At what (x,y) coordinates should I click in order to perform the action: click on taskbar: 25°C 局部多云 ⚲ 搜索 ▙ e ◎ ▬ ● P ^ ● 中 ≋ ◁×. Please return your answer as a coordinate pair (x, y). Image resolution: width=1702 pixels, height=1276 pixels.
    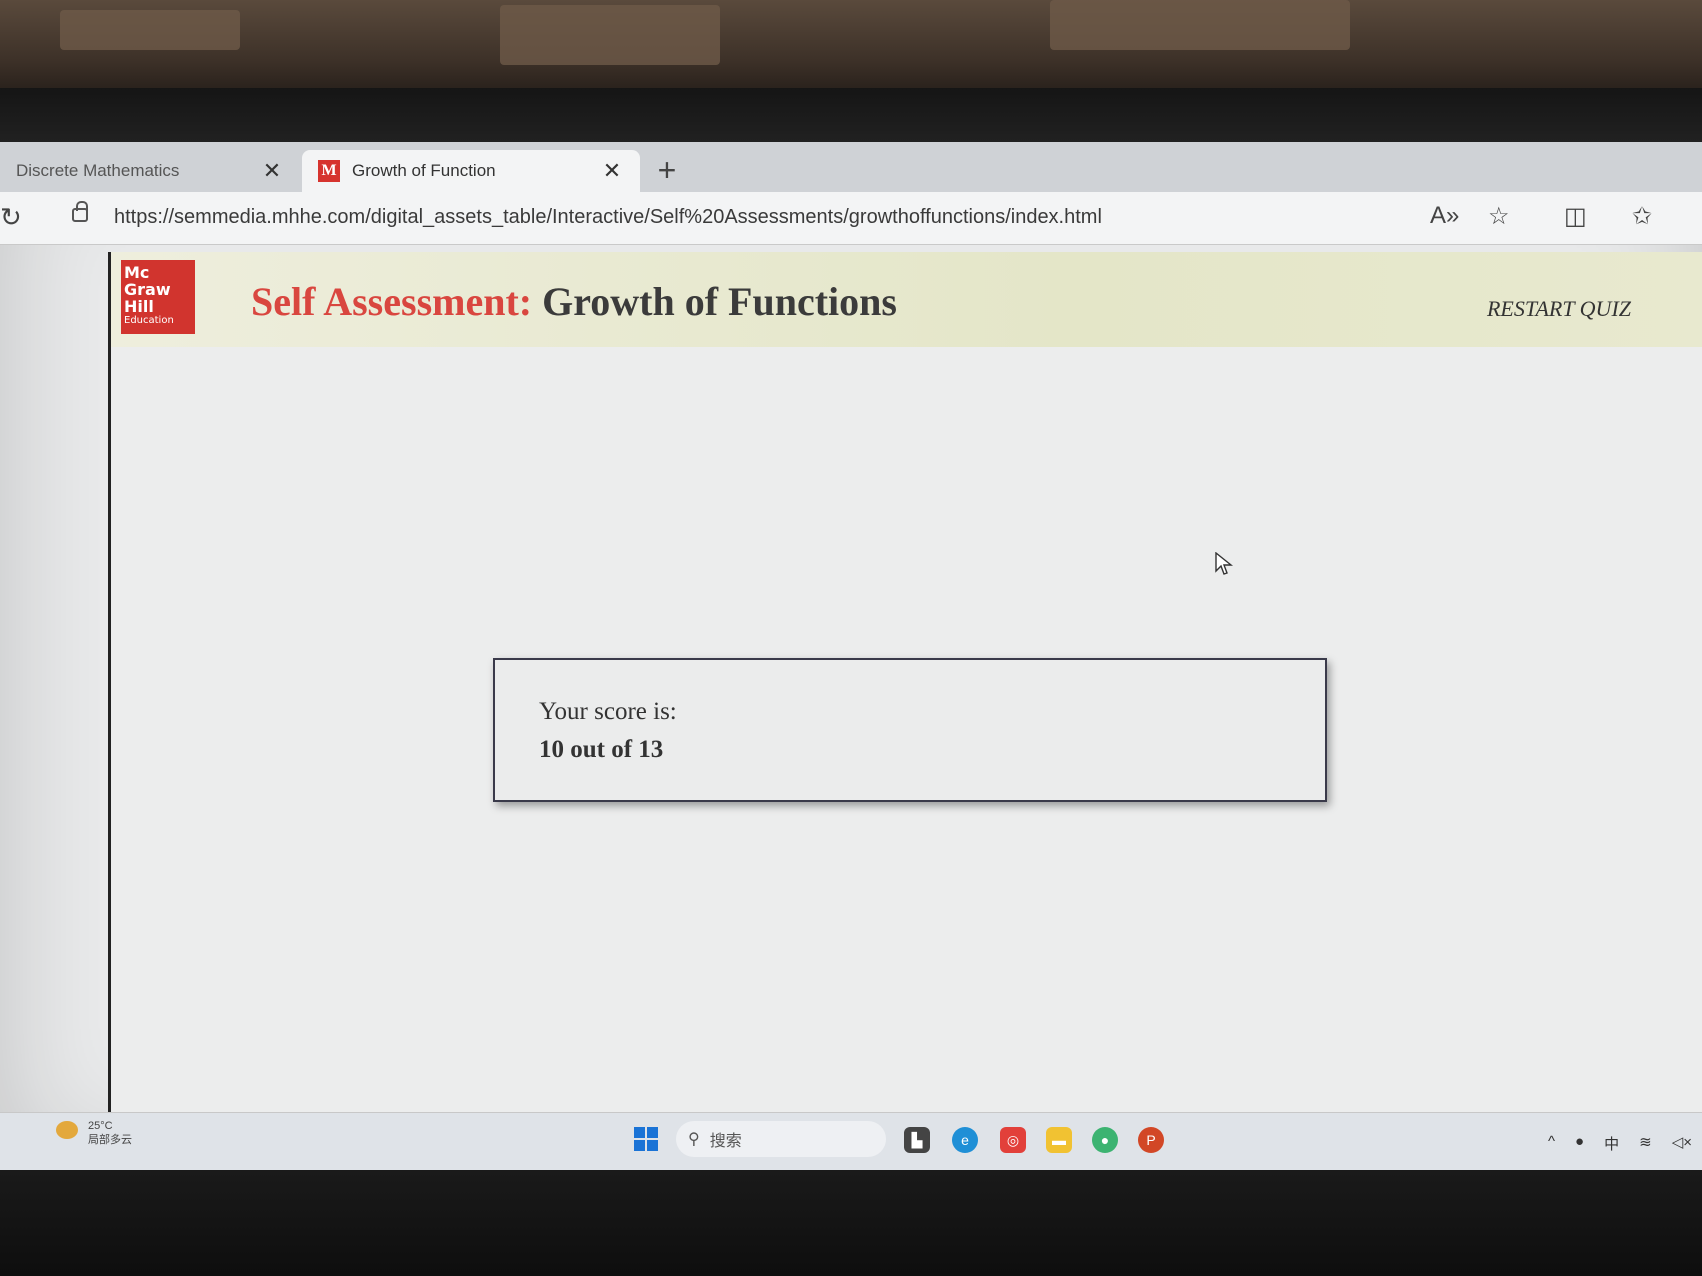
    Looking at the image, I should click on (851, 1142).